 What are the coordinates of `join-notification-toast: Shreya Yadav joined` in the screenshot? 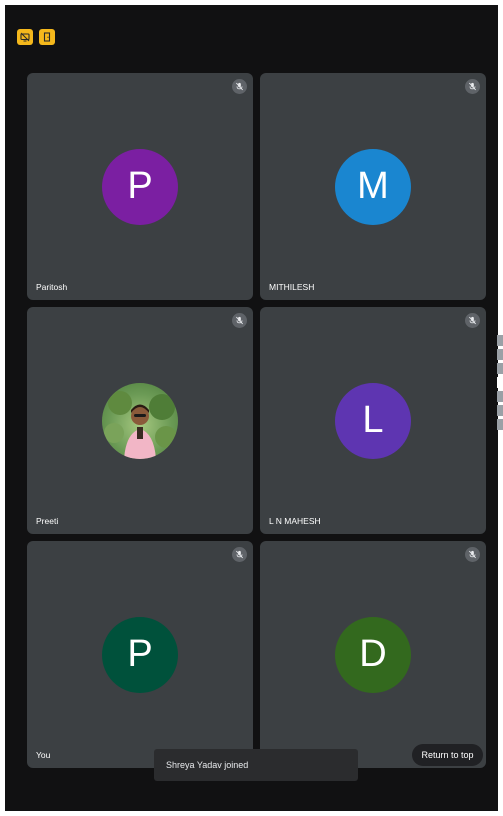 It's located at (256, 765).